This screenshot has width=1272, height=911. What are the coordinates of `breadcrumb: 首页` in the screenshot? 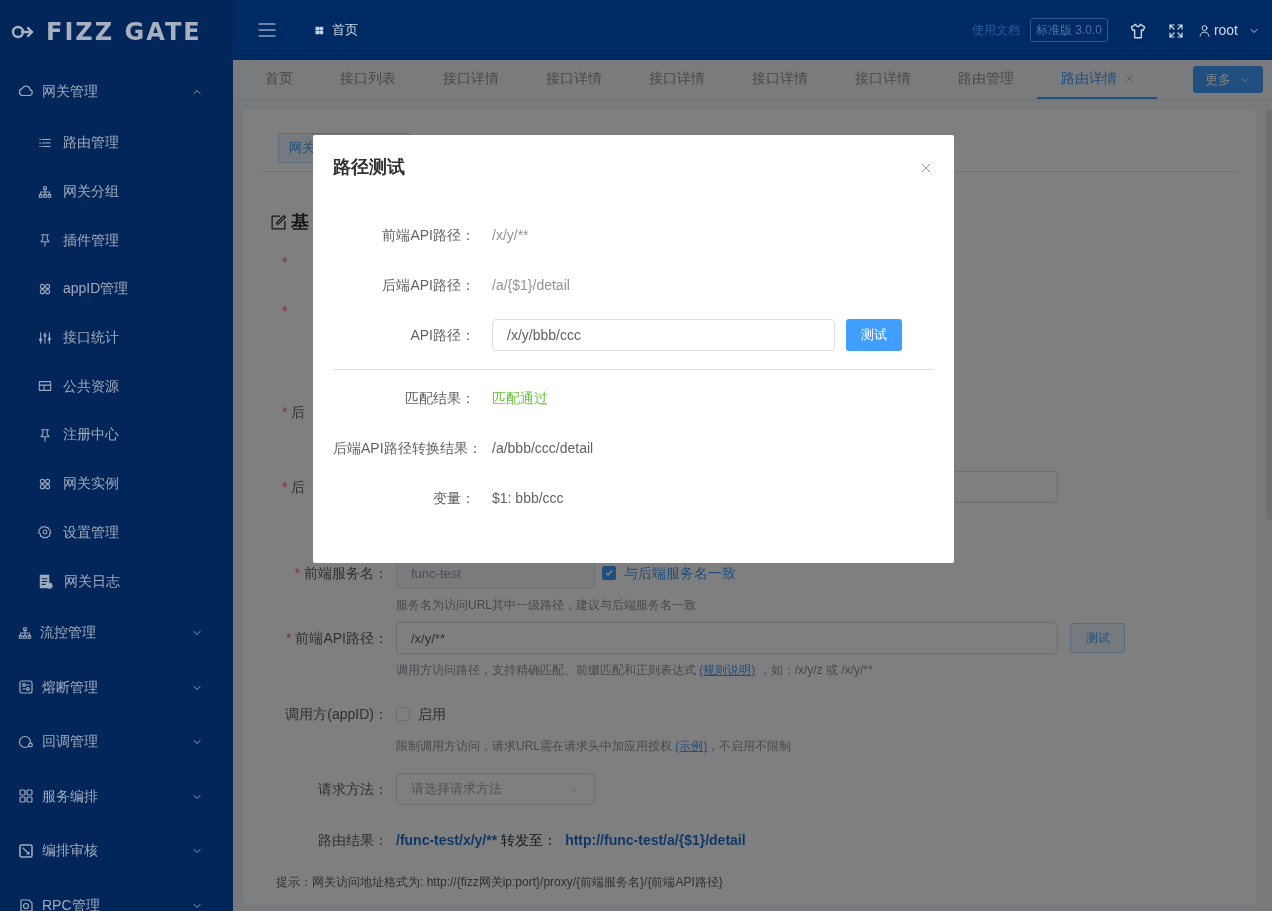 It's located at (345, 30).